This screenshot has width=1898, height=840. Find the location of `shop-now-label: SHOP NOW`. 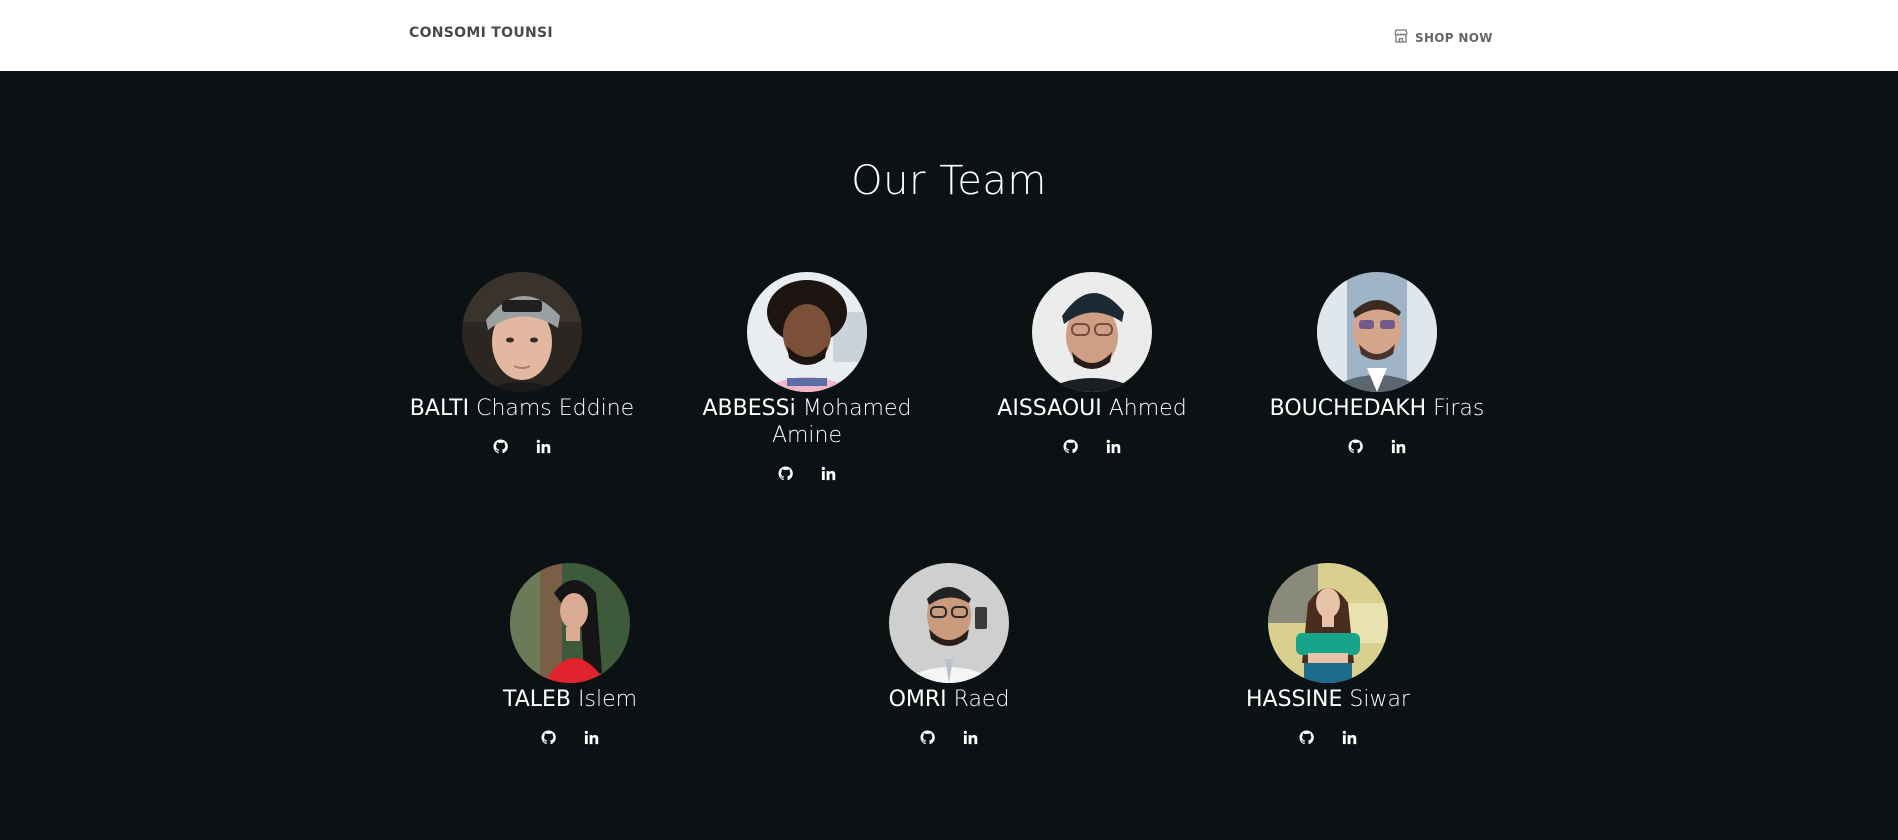

shop-now-label: SHOP NOW is located at coordinates (1454, 37).